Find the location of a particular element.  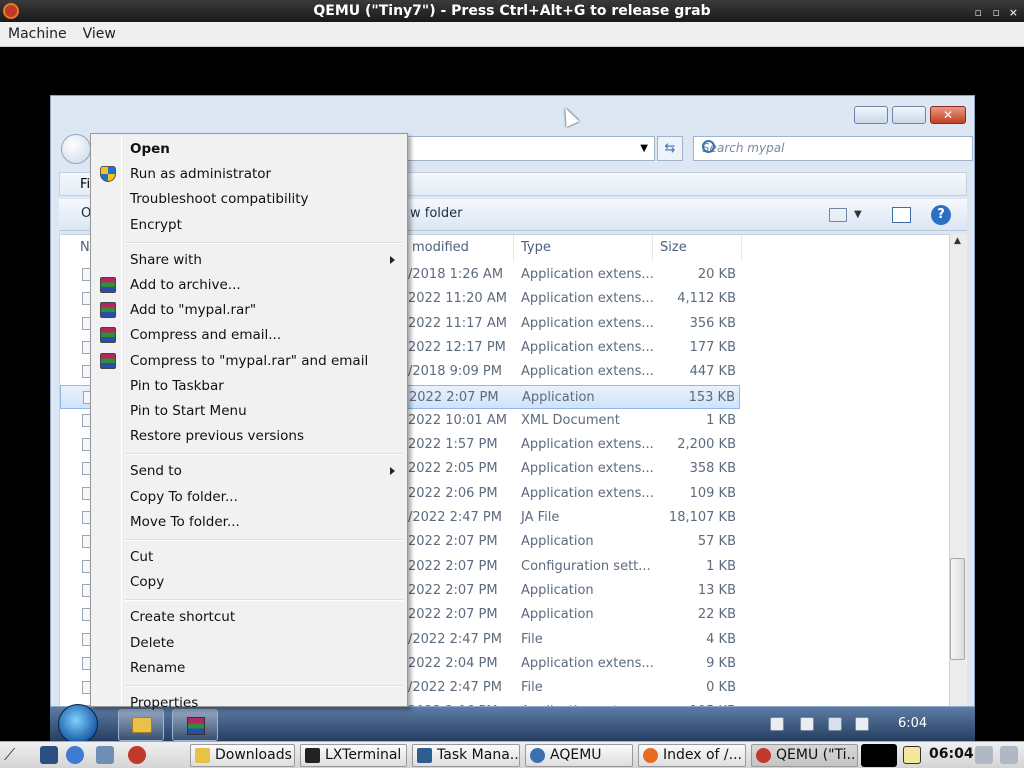

column-date-modified: modified is located at coordinates (460, 248).